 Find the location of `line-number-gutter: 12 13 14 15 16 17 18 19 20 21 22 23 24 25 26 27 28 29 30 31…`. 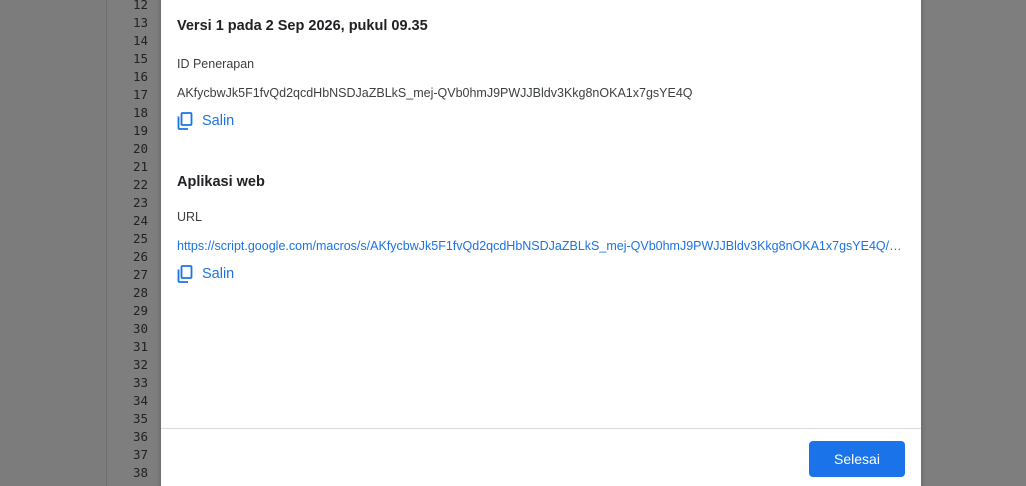

line-number-gutter: 12 13 14 15 16 17 18 19 20 21 22 23 24 25 26 27 28 29 30 31… is located at coordinates (128, 243).